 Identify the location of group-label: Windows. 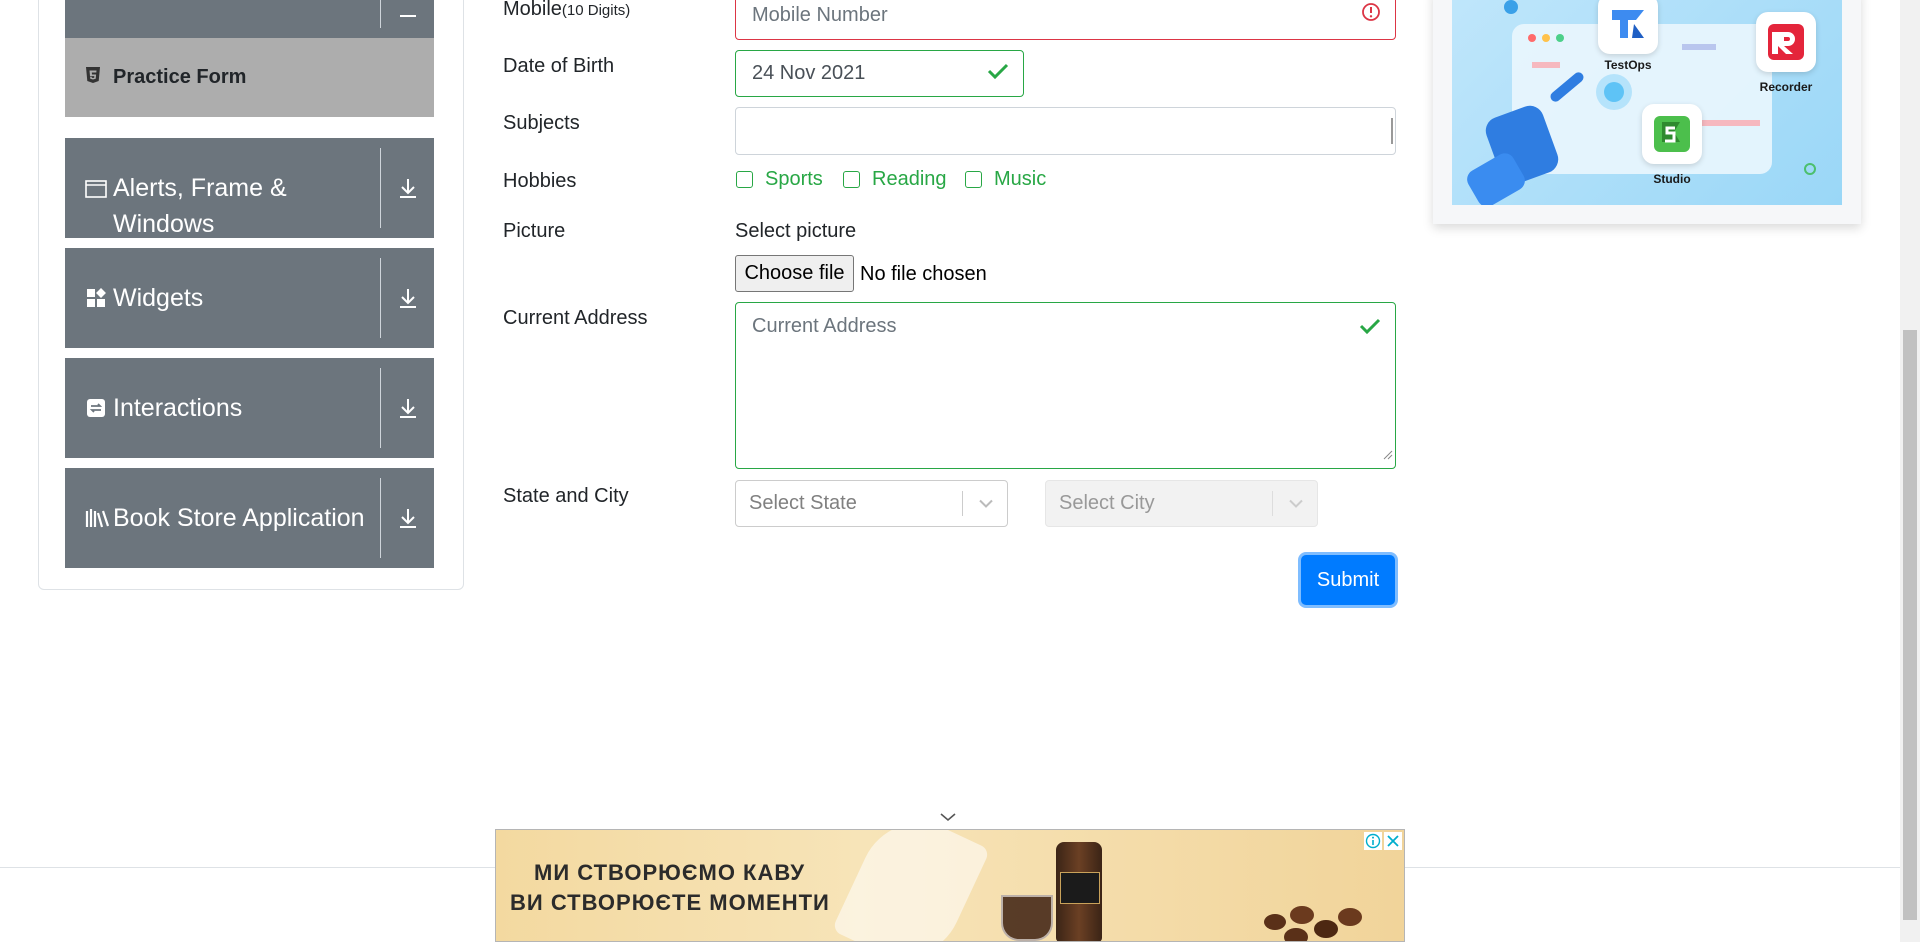
(164, 224).